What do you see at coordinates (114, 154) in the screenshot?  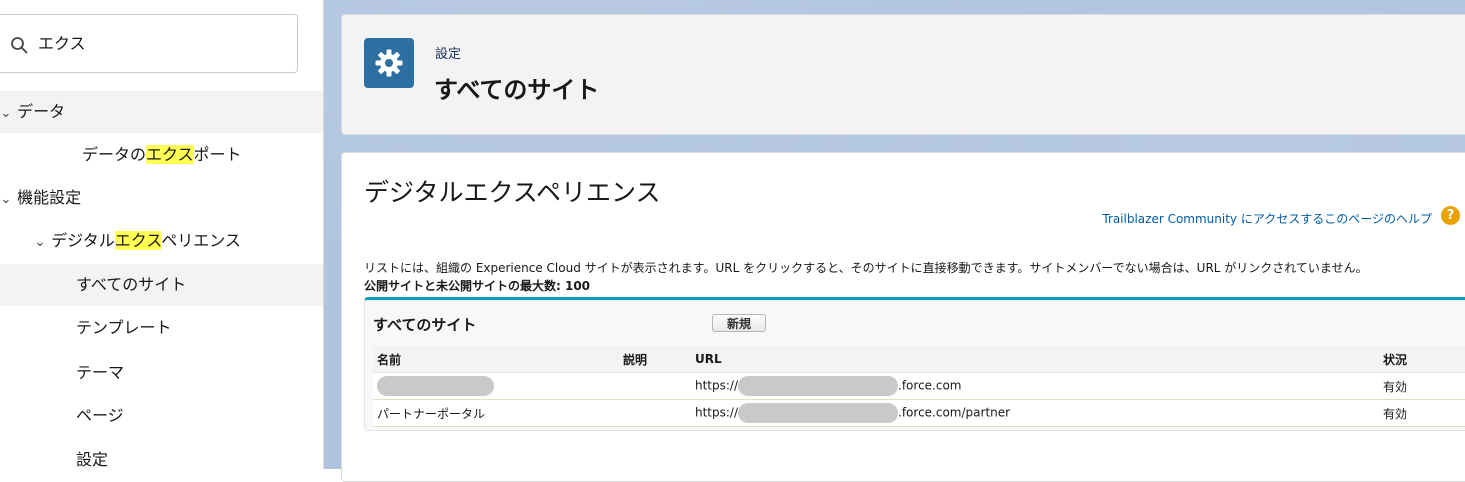 I see `sidebar-item-label-prefix: データの` at bounding box center [114, 154].